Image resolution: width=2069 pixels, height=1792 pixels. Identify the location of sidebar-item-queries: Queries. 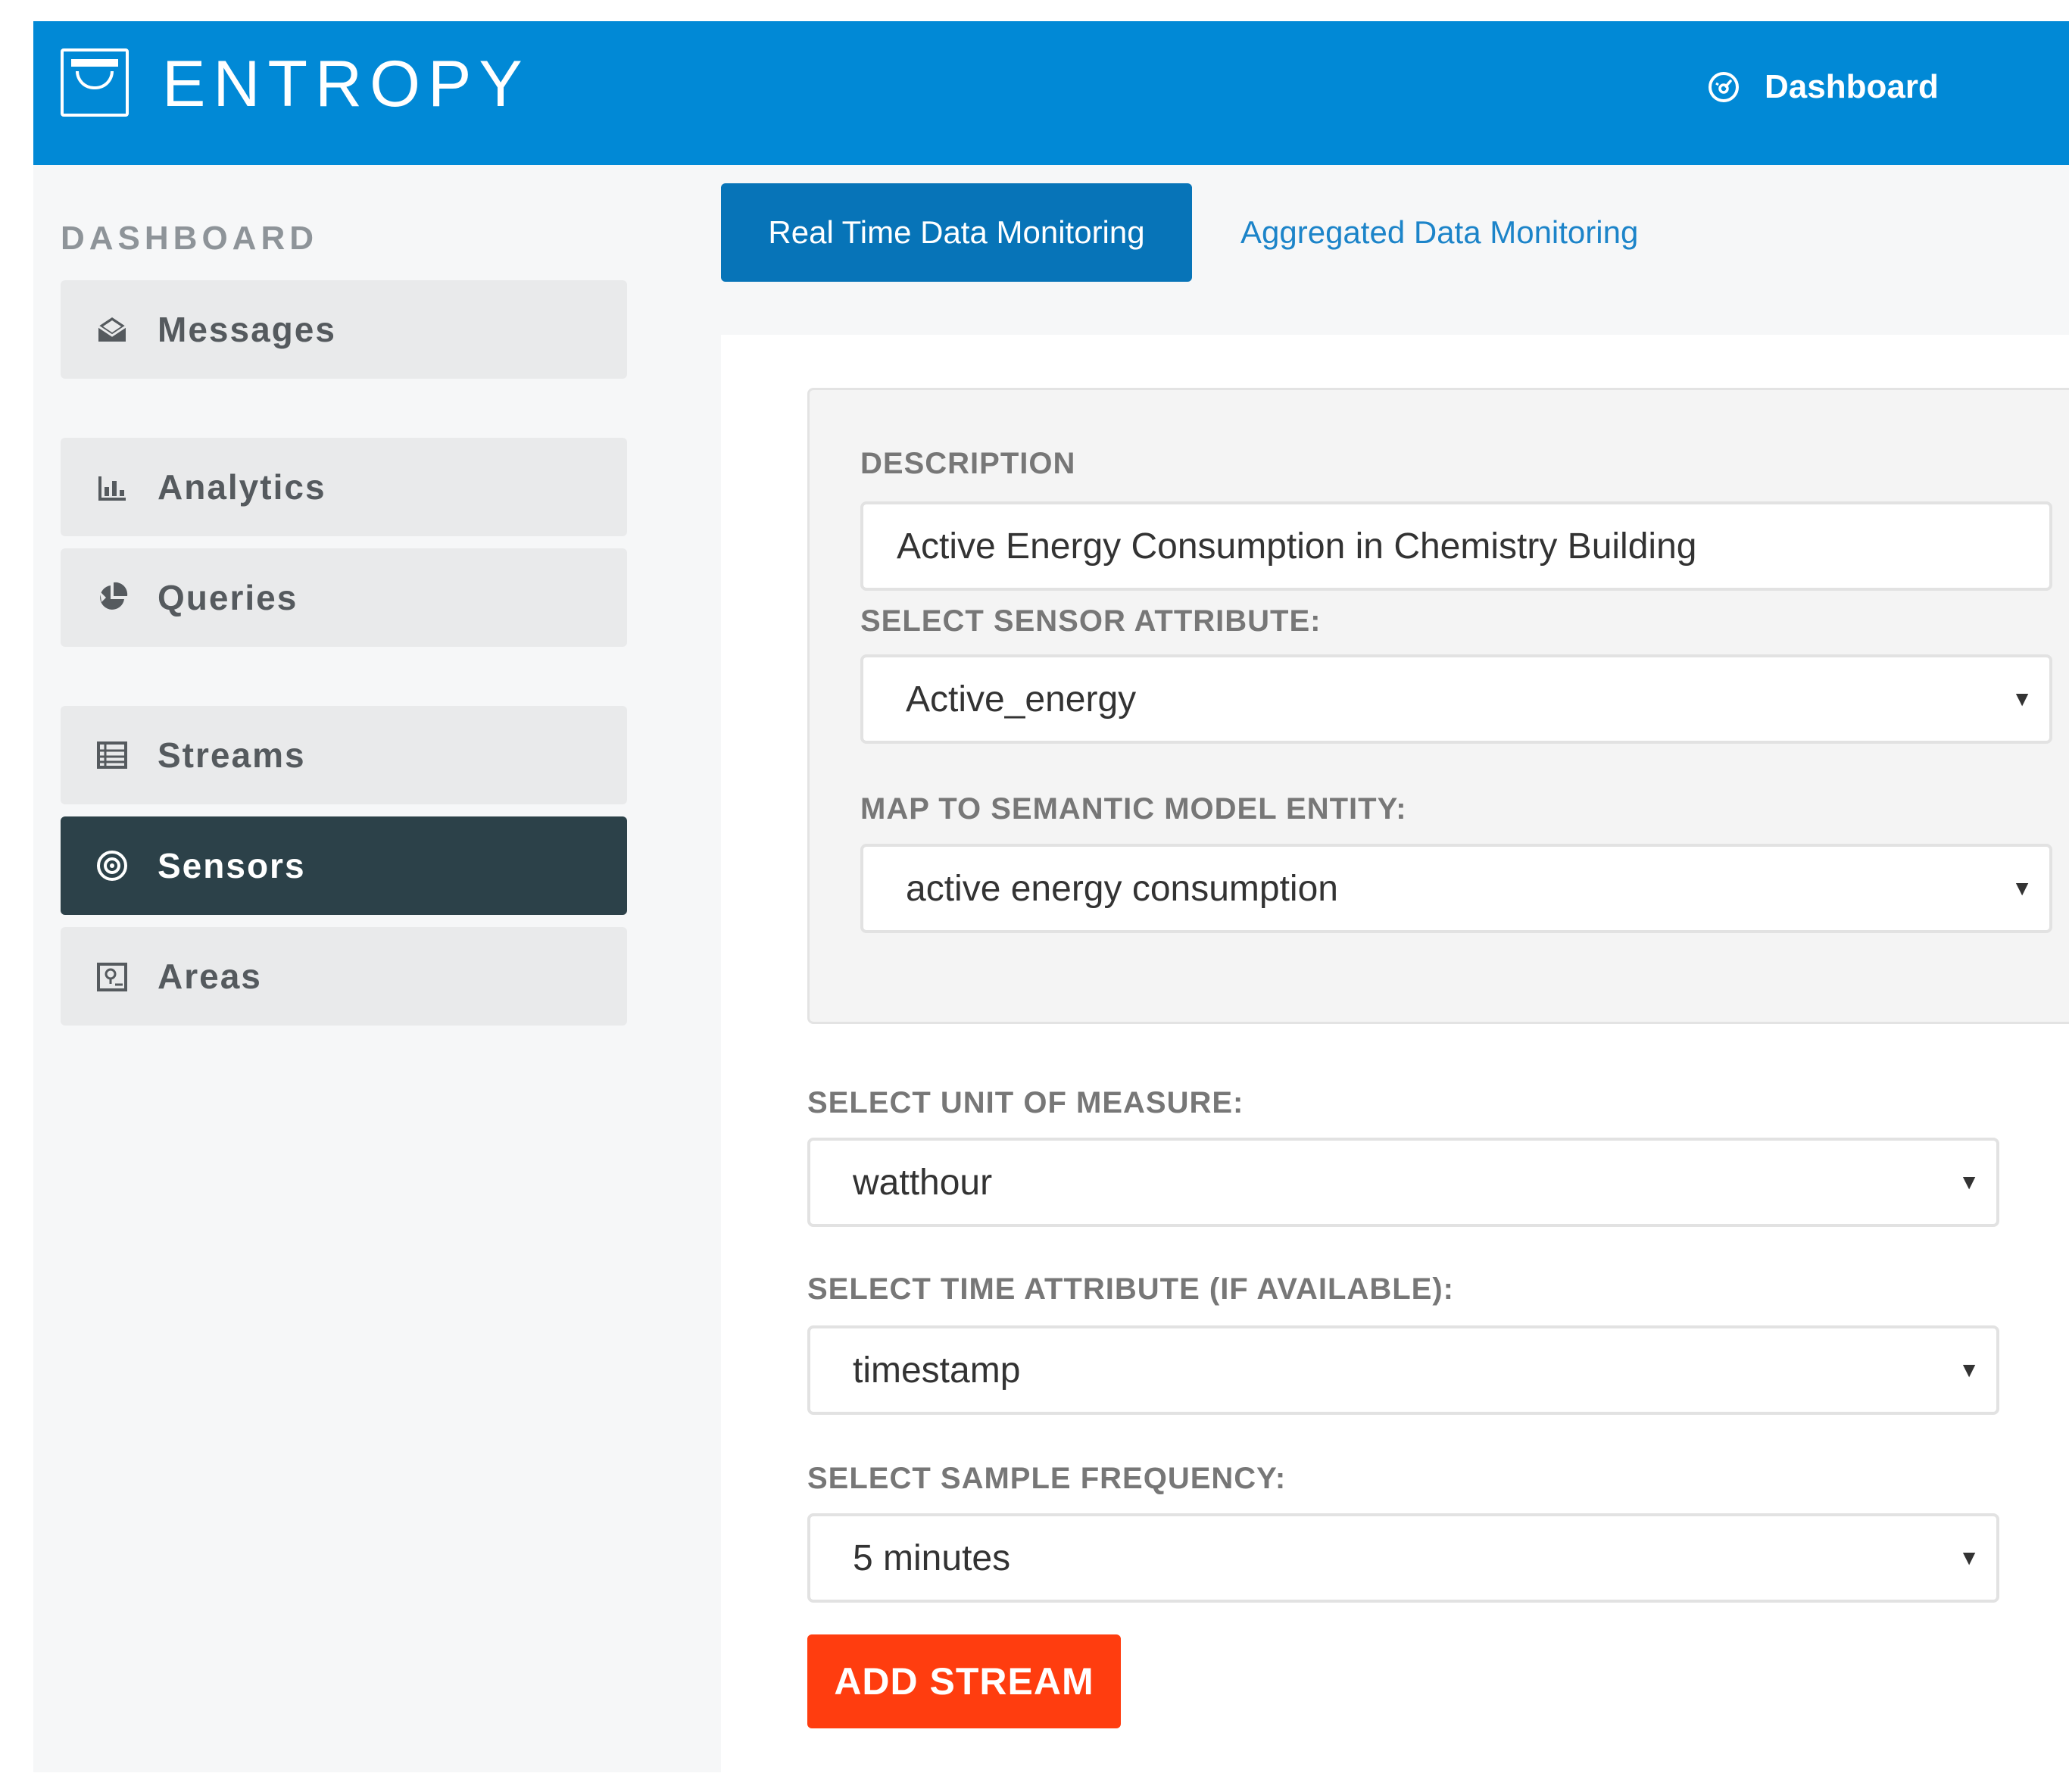
(344, 597).